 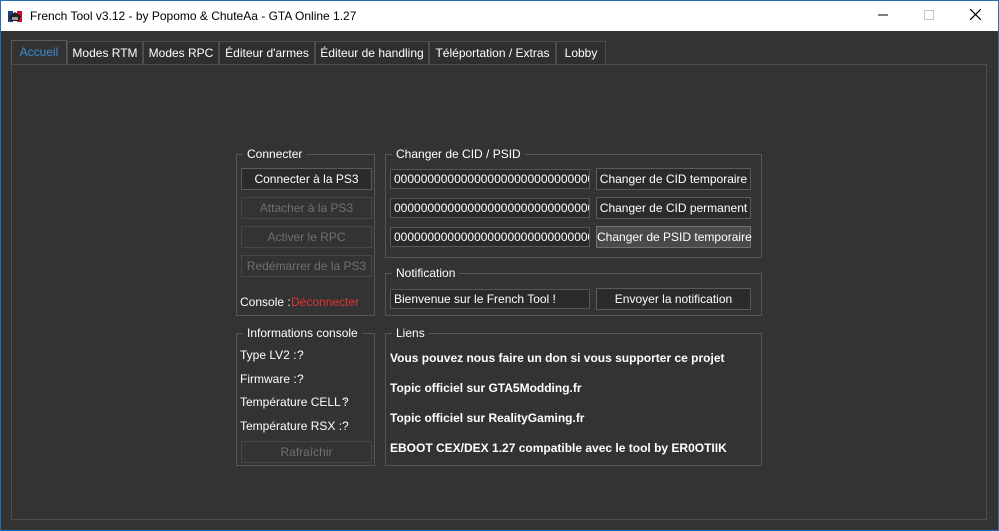 I want to click on notification-group-title: Notification, so click(x=426, y=273).